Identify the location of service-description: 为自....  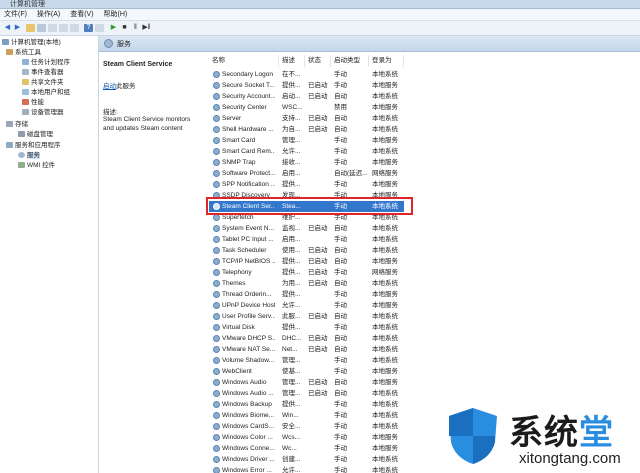
(291, 129).